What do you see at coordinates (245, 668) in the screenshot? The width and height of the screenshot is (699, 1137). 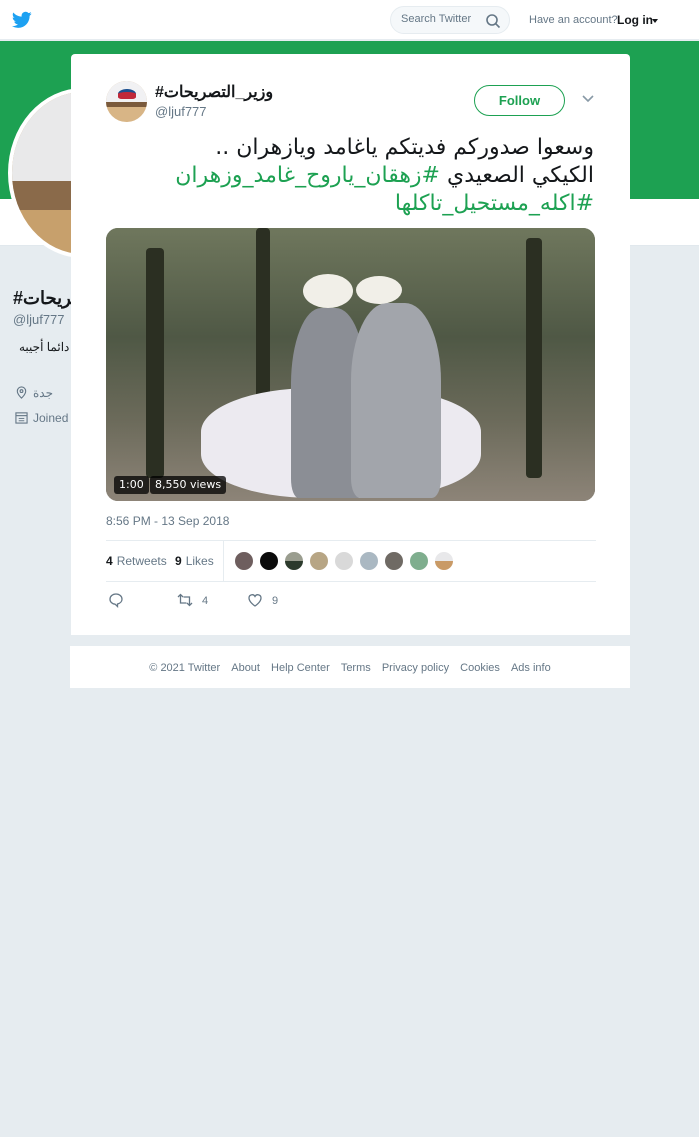 I see `footer-about-link: About` at bounding box center [245, 668].